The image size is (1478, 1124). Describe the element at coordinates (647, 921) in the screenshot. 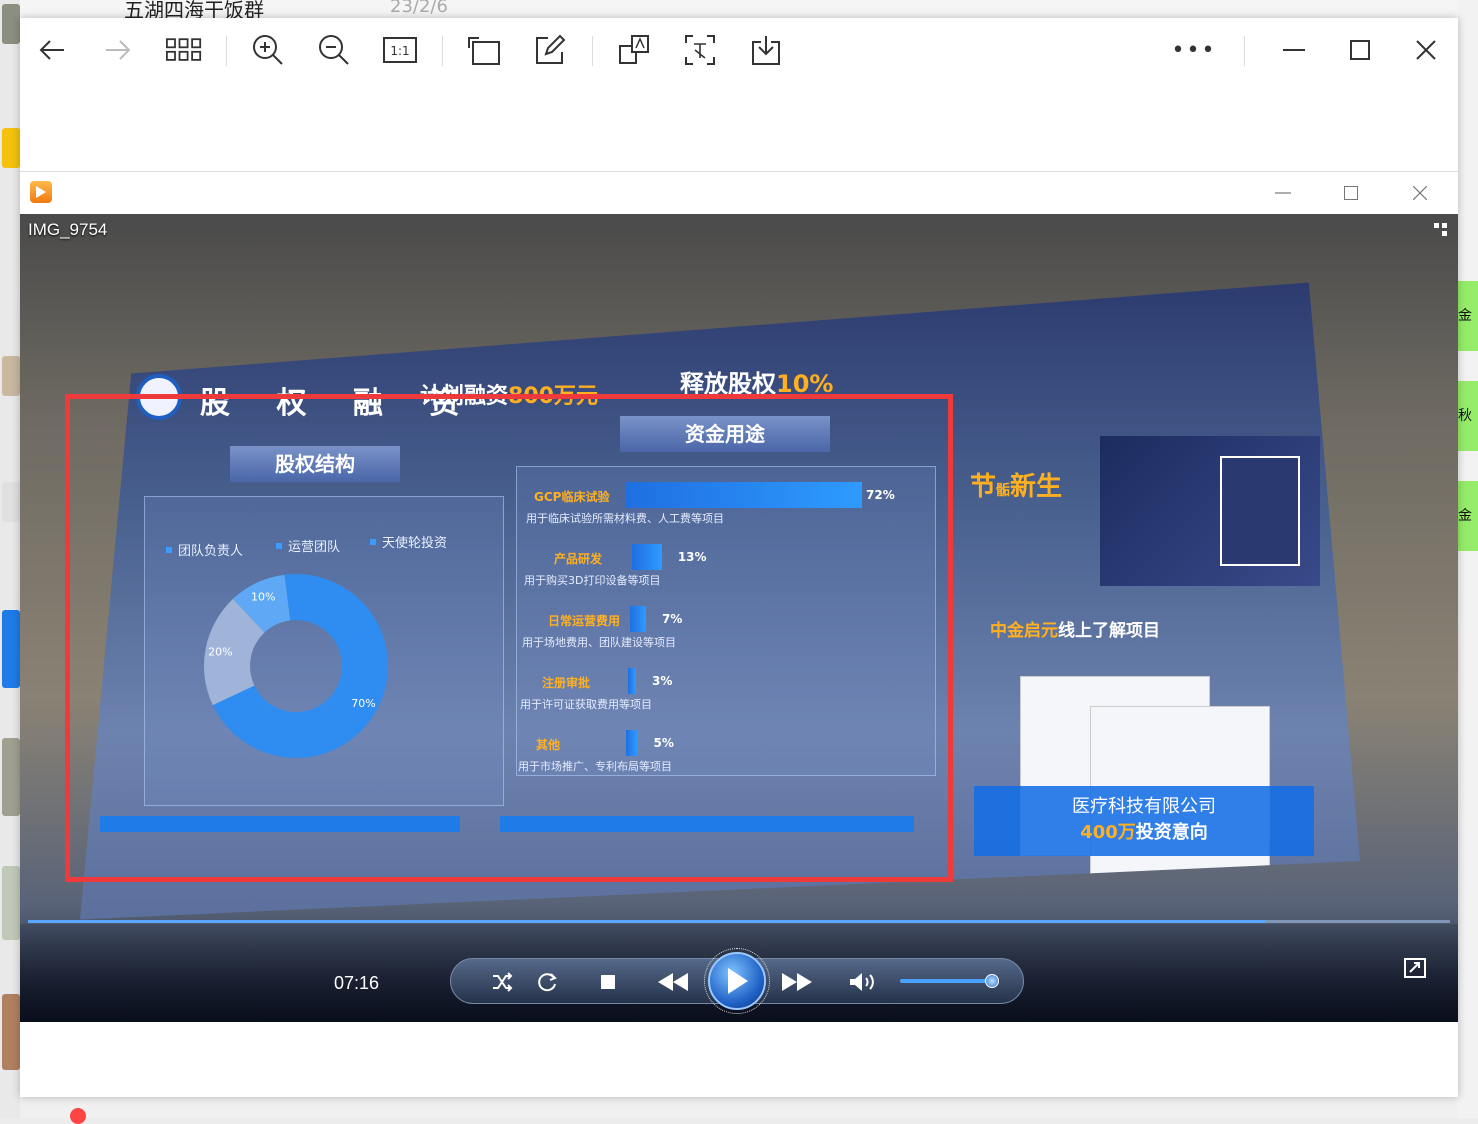

I see `seek-bar-progress` at that location.